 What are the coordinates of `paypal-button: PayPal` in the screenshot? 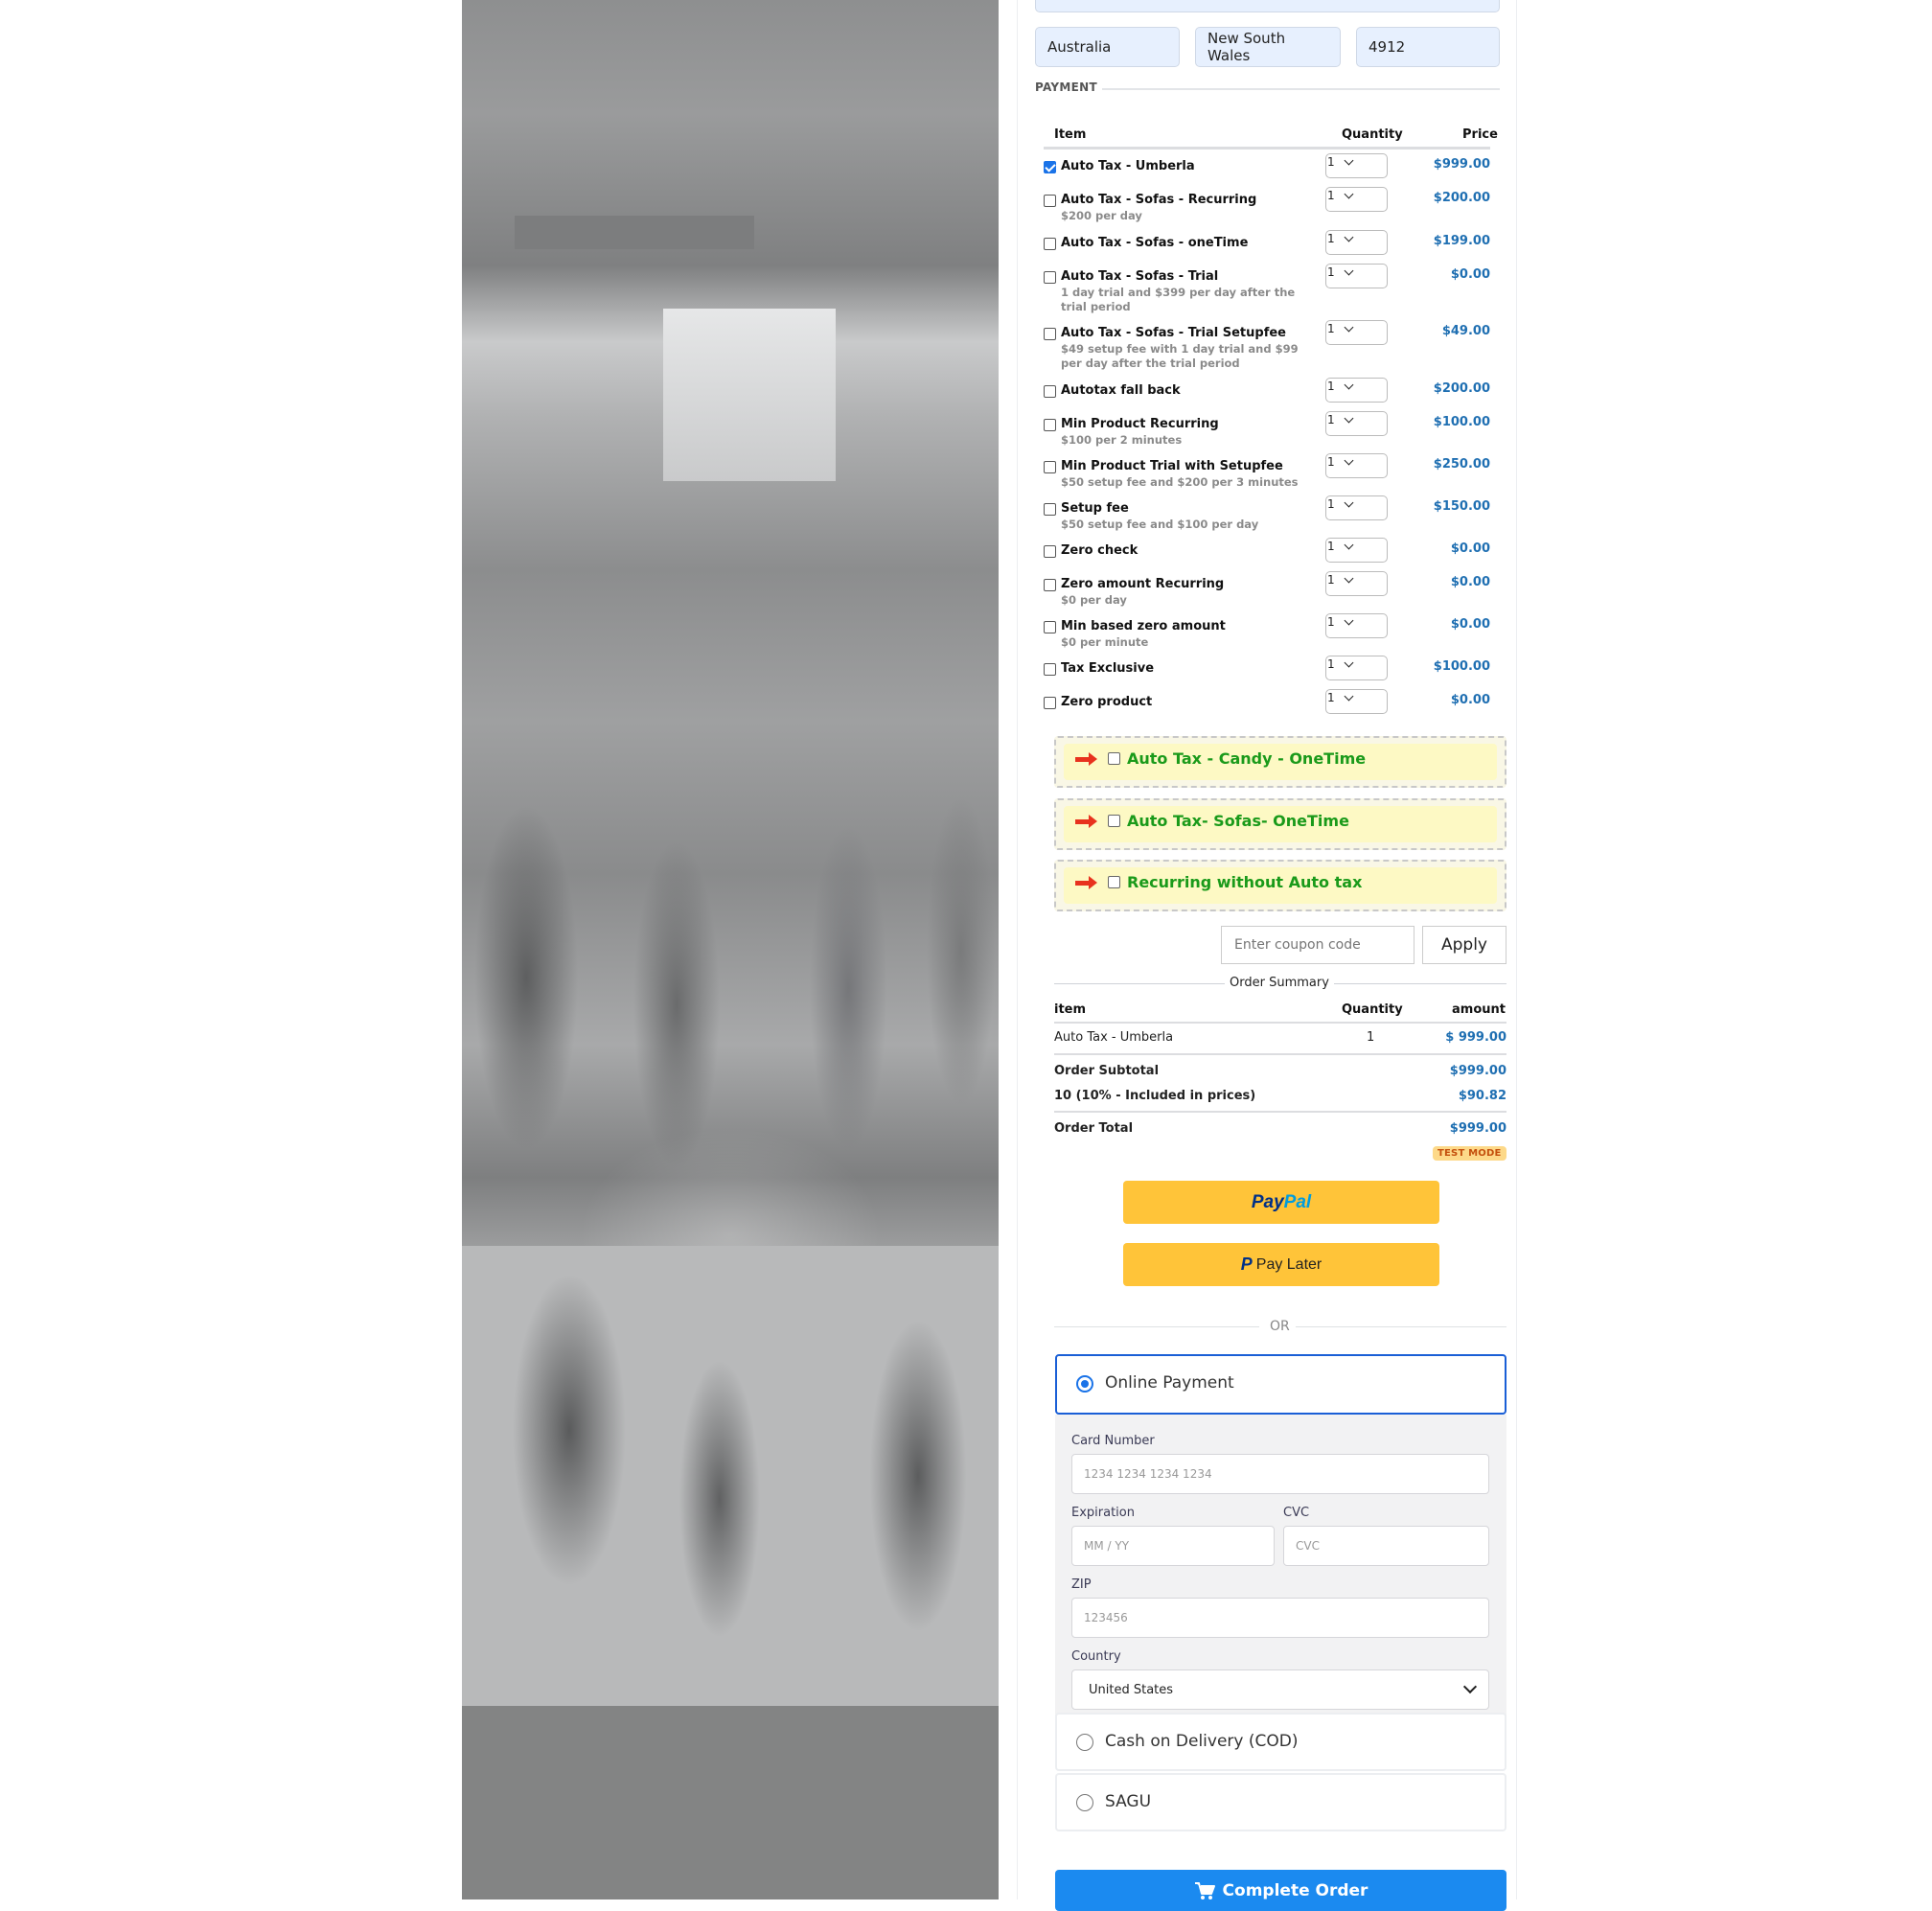 It's located at (1281, 1202).